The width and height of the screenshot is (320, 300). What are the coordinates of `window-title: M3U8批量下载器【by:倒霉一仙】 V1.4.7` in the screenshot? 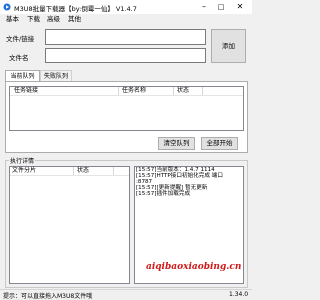 It's located at (75, 9).